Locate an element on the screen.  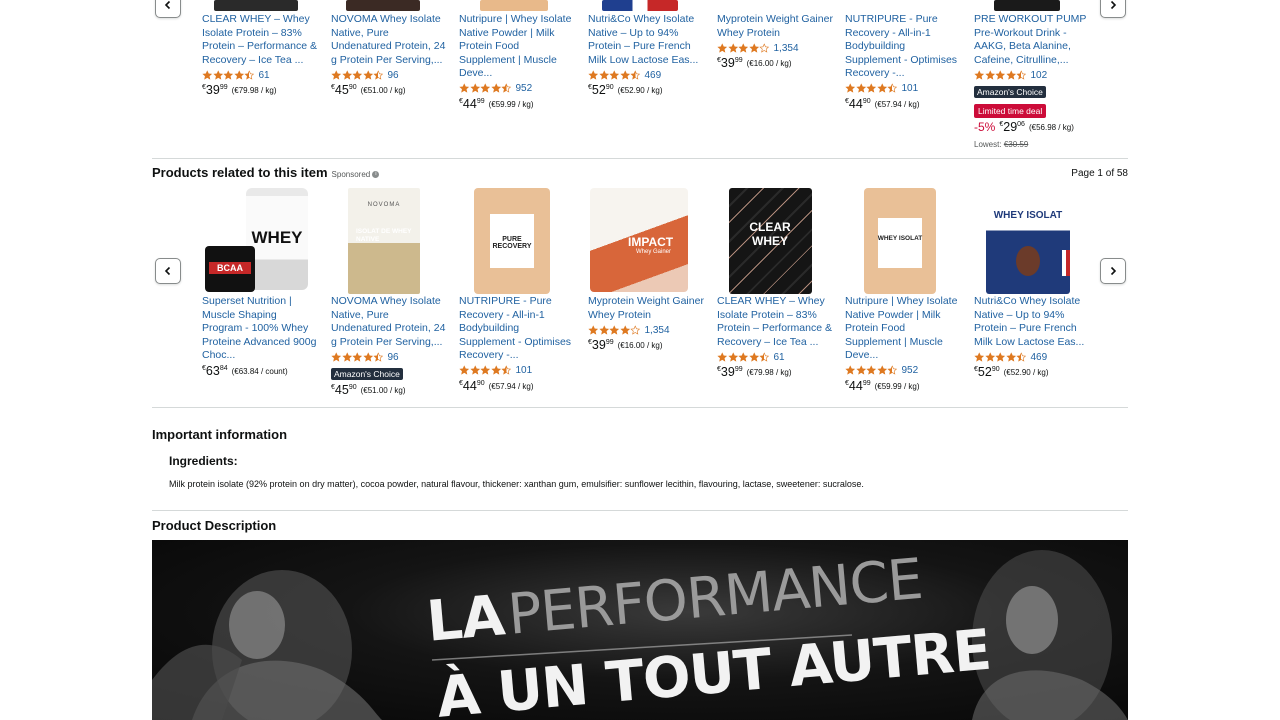
related-next-button is located at coordinates (1113, 271).